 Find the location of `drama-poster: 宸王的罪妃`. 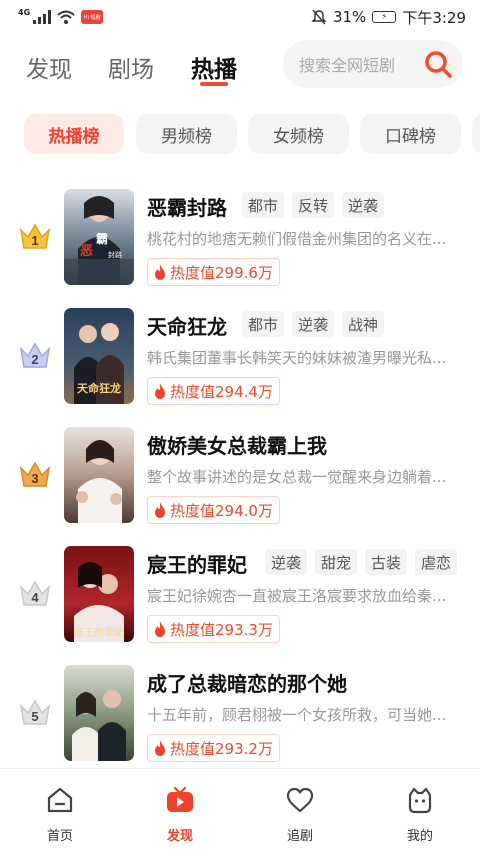

drama-poster: 宸王的罪妃 is located at coordinates (99, 594).